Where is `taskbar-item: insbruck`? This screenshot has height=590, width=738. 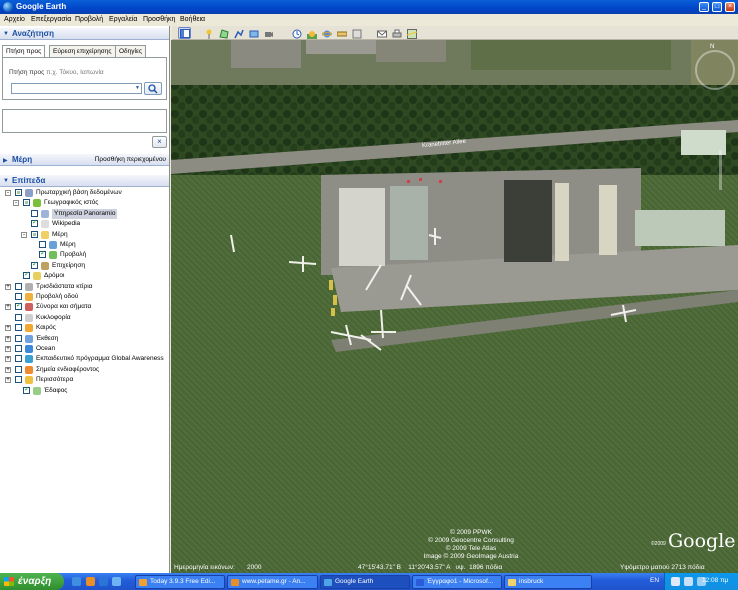
taskbar-item: insbruck is located at coordinates (548, 582).